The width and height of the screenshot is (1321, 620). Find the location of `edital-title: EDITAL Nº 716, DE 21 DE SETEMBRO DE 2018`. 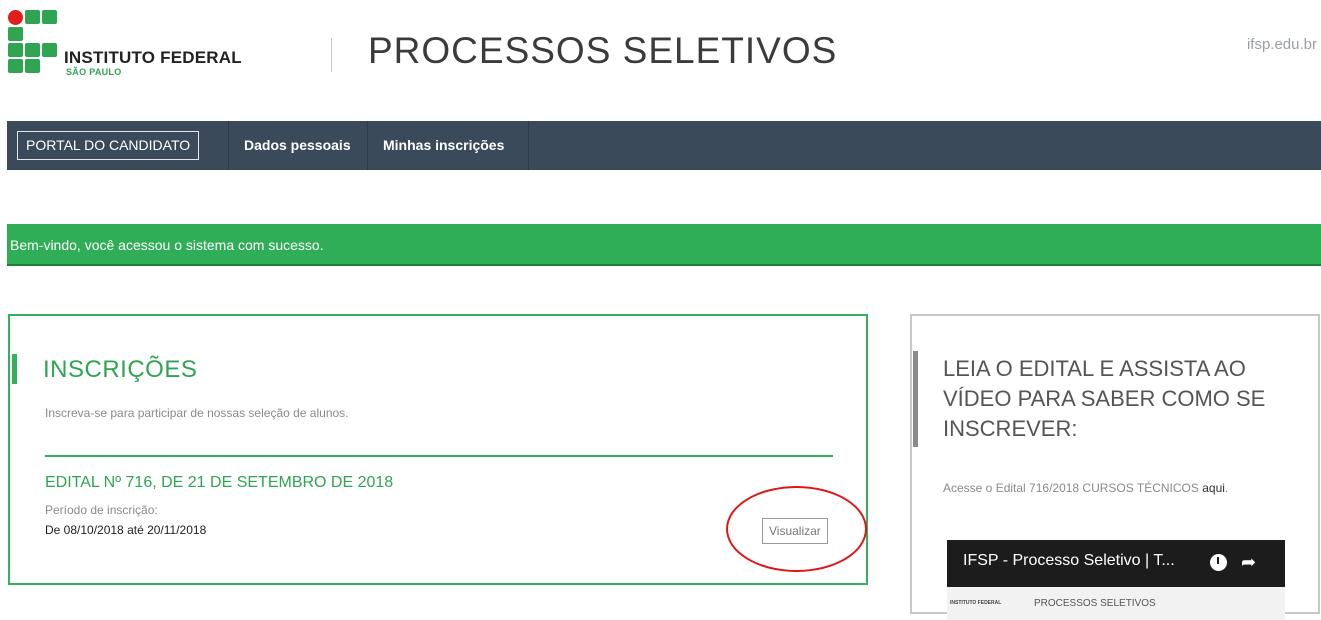

edital-title: EDITAL Nº 716, DE 21 DE SETEMBRO DE 2018 is located at coordinates (219, 482).